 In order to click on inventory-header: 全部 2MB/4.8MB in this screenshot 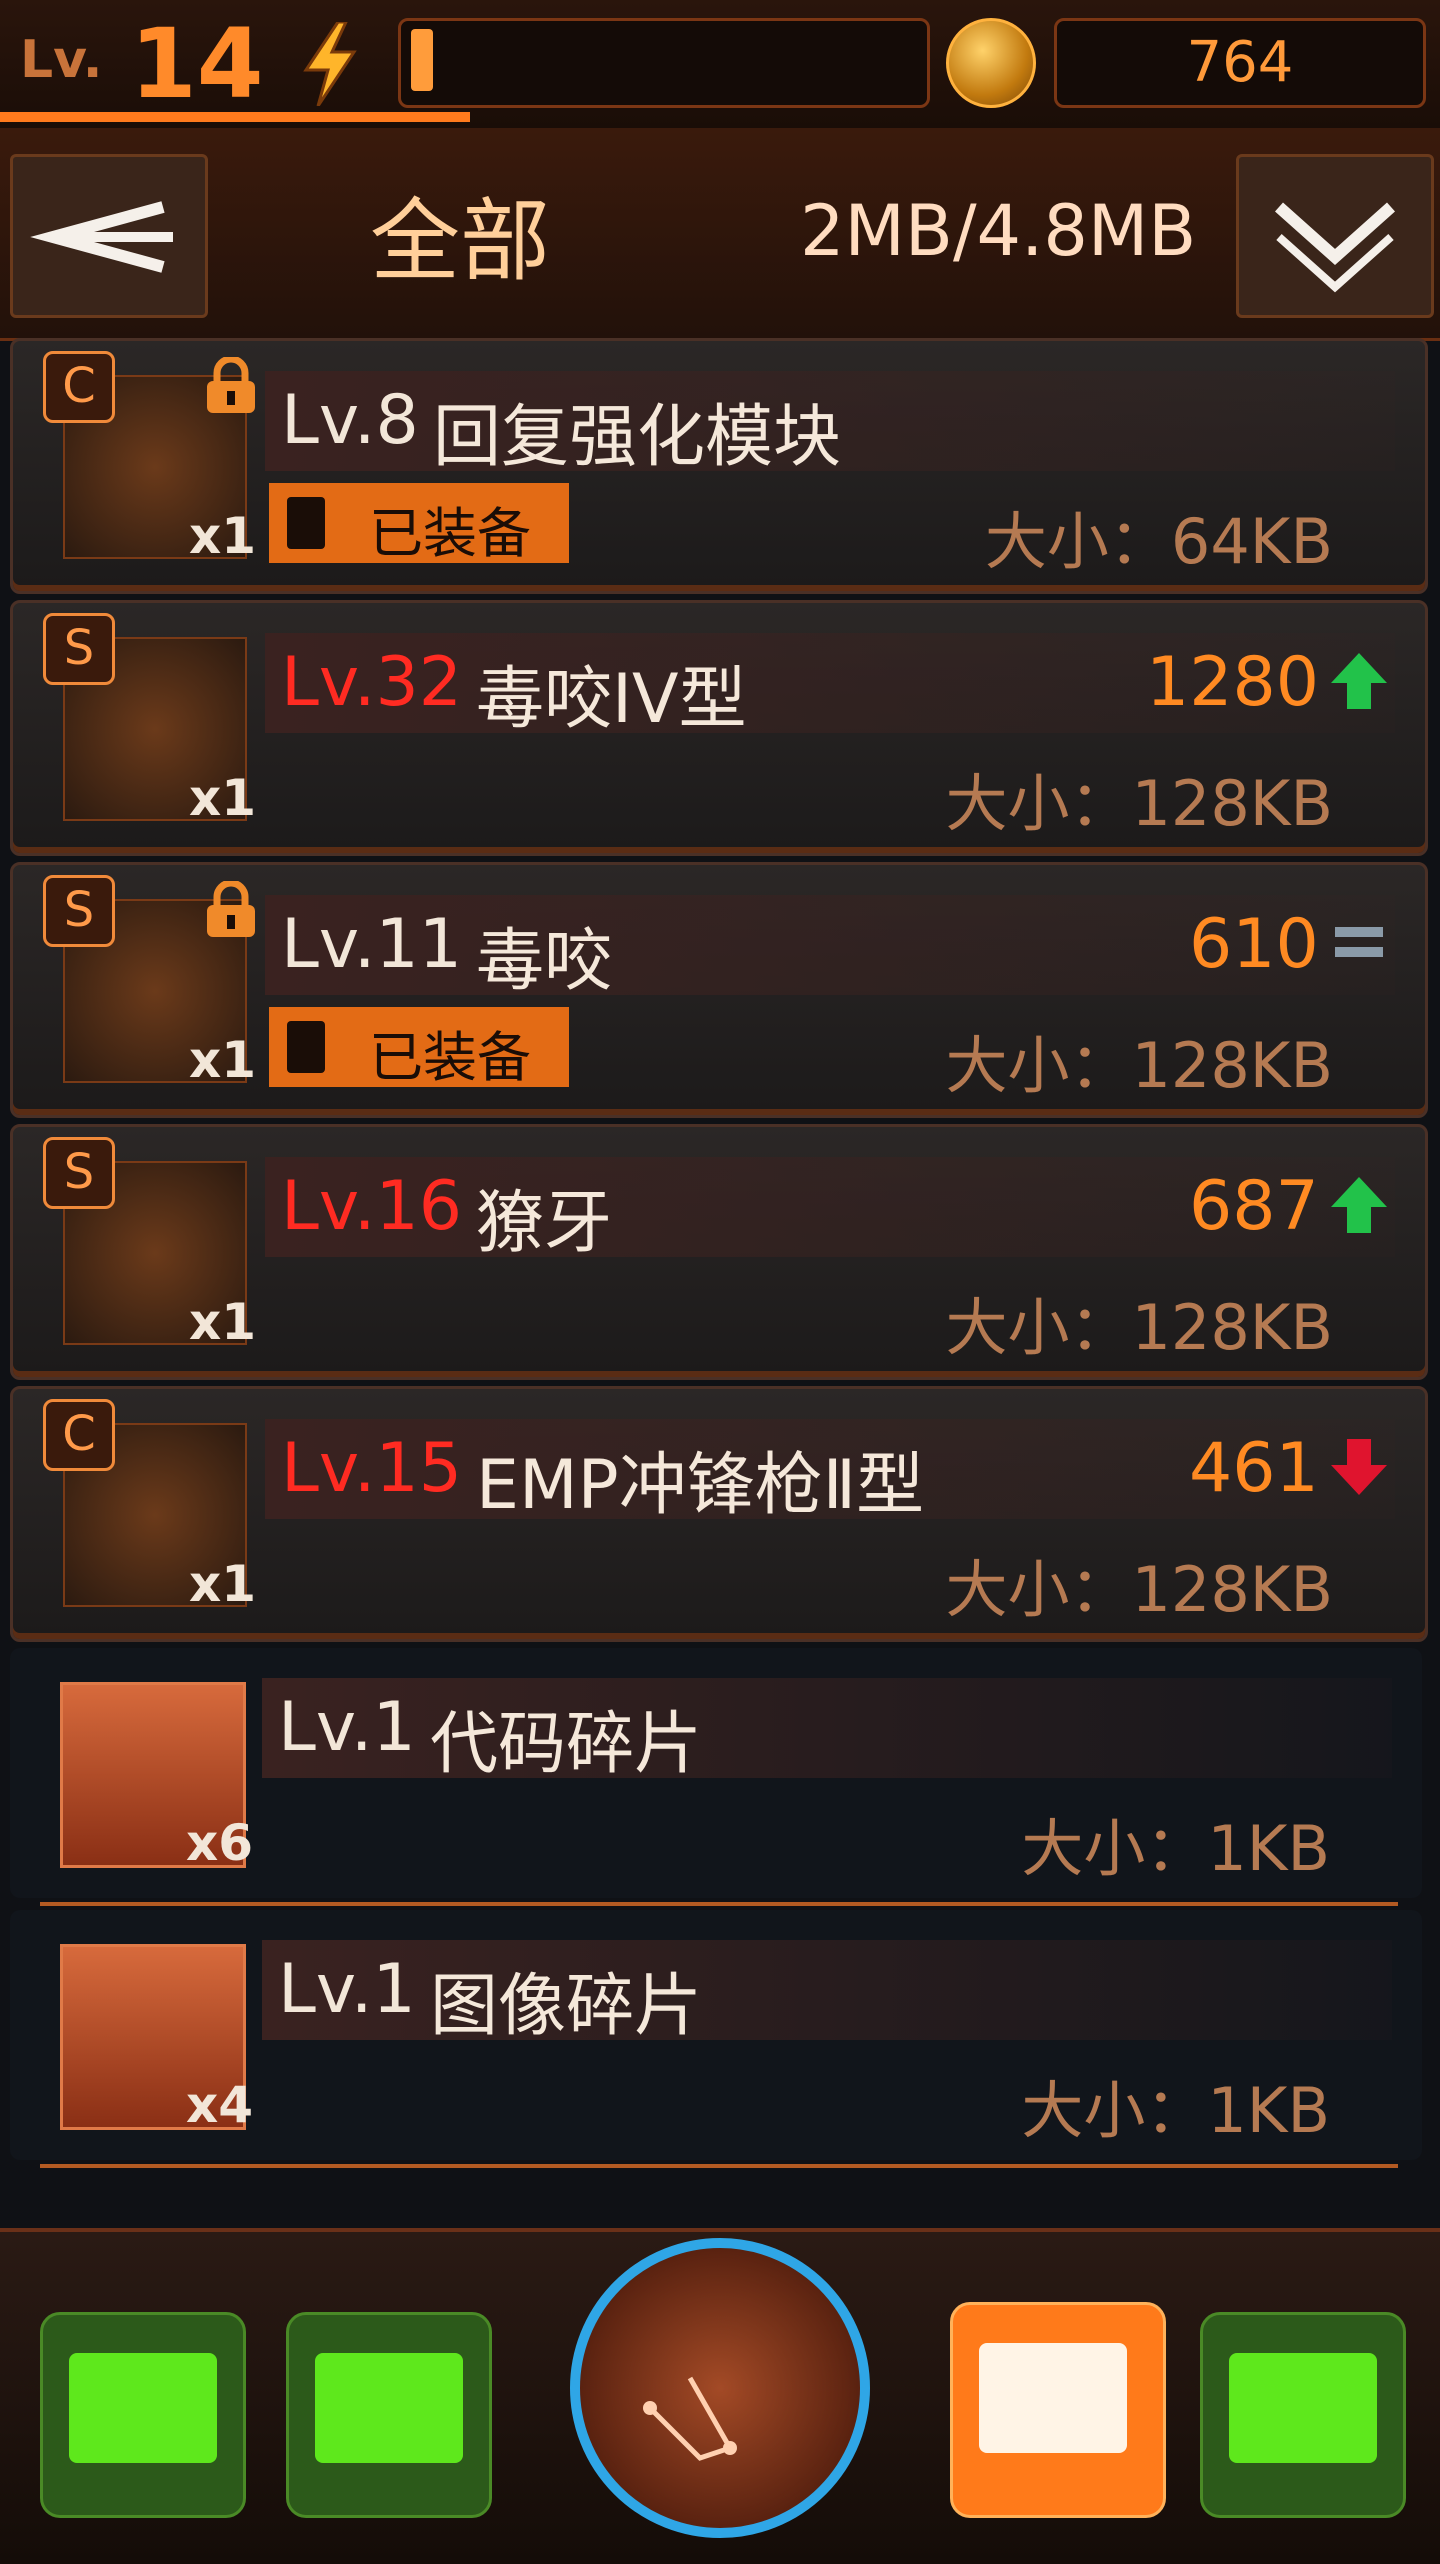, I will do `click(720, 234)`.